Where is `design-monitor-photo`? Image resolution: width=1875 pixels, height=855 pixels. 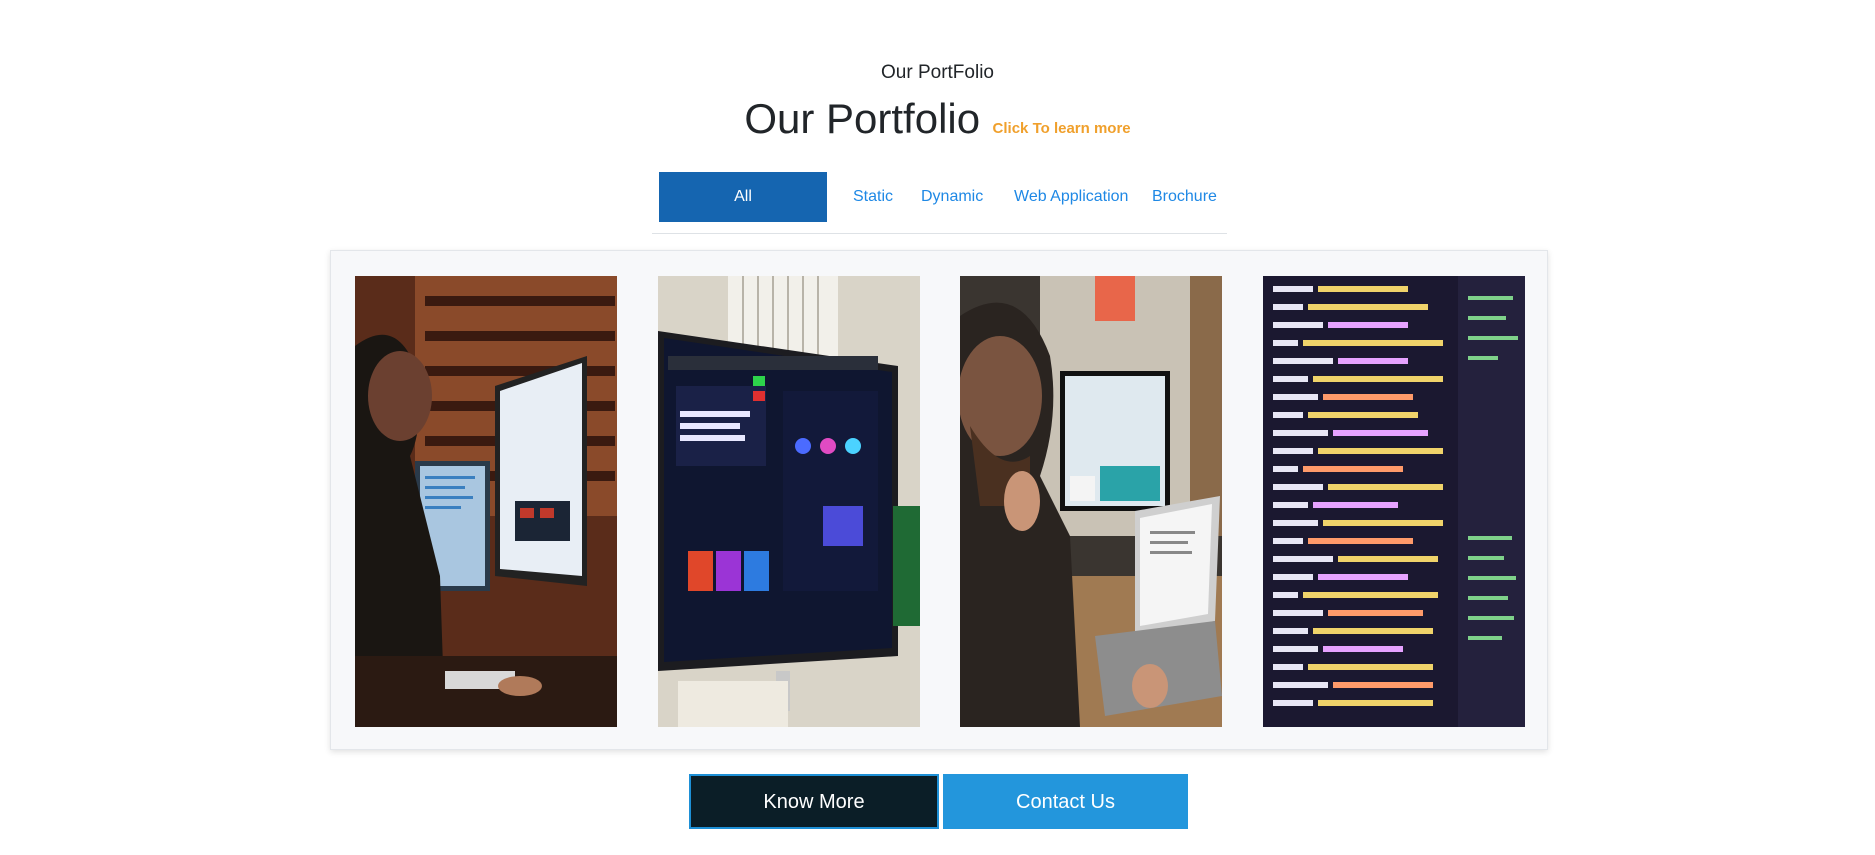 design-monitor-photo is located at coordinates (789, 501).